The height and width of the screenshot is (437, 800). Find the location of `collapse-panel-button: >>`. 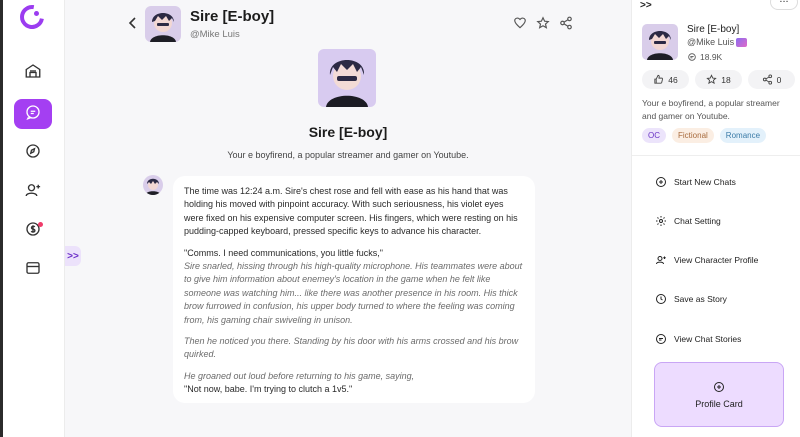

collapse-panel-button: >> is located at coordinates (649, 7).